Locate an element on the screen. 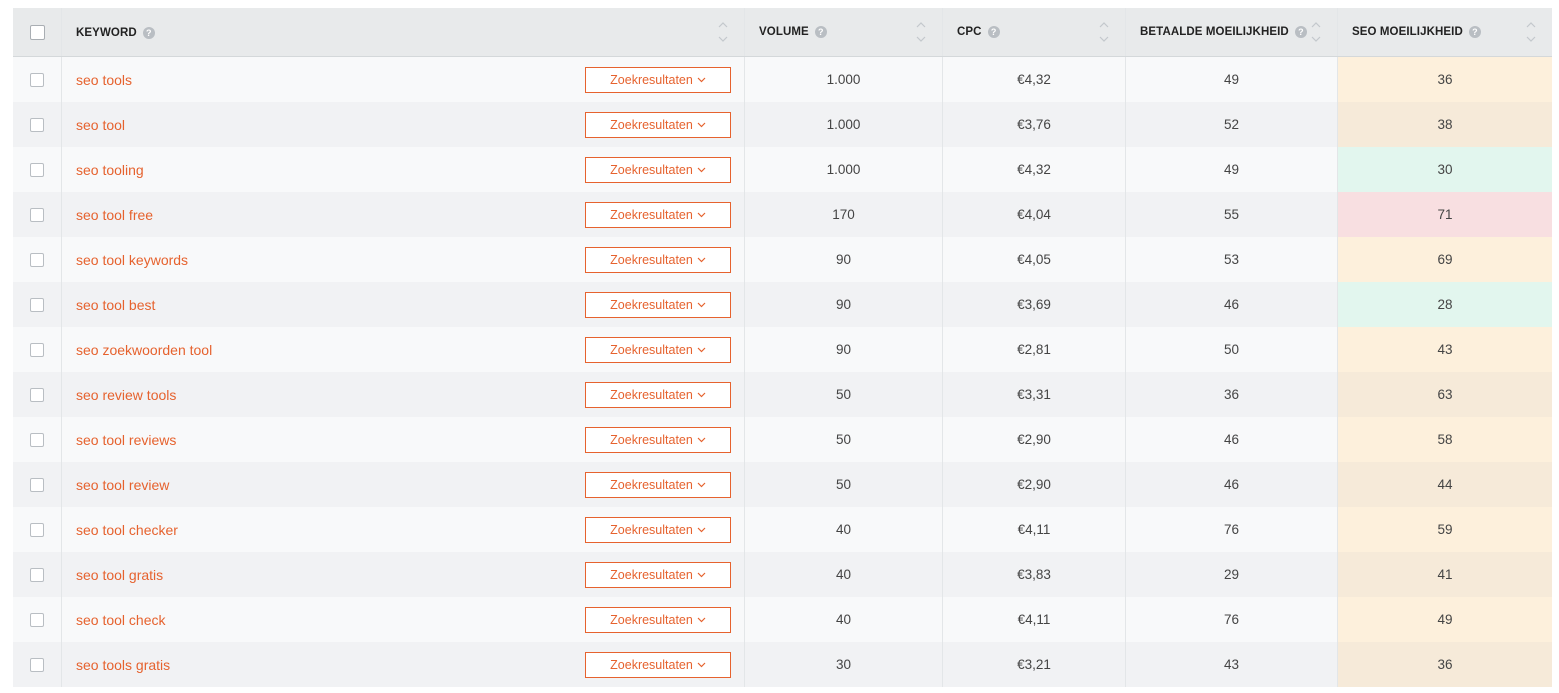 Image resolution: width=1559 pixels, height=693 pixels. cpc-value: €4,11 is located at coordinates (1034, 619).